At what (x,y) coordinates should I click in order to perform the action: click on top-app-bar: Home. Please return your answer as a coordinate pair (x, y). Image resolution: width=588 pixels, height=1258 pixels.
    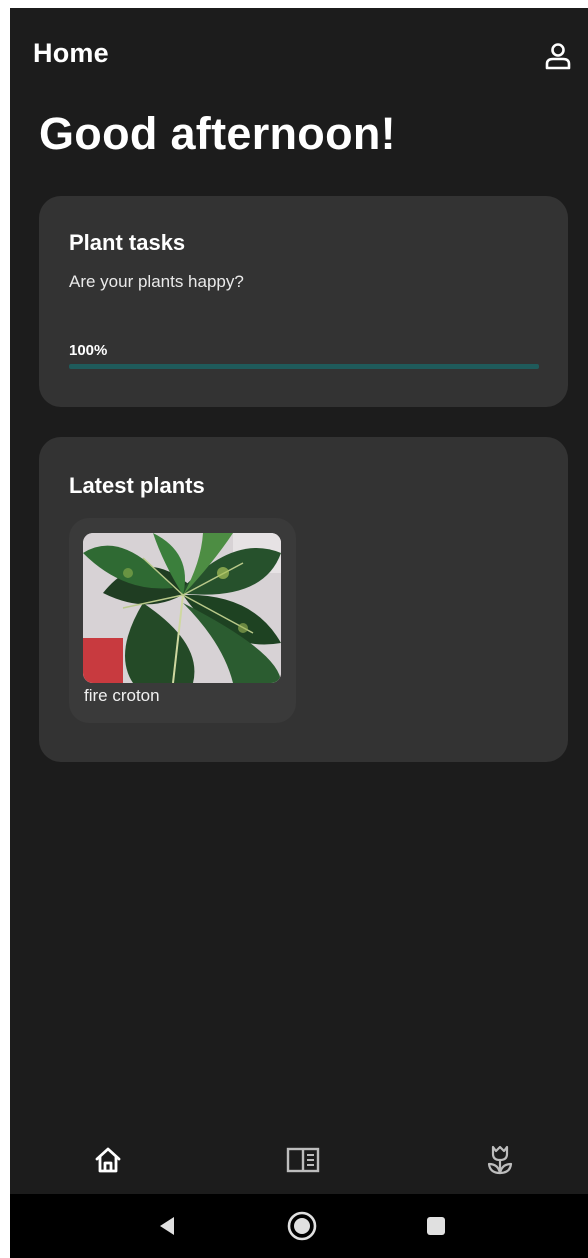
    Looking at the image, I should click on (299, 58).